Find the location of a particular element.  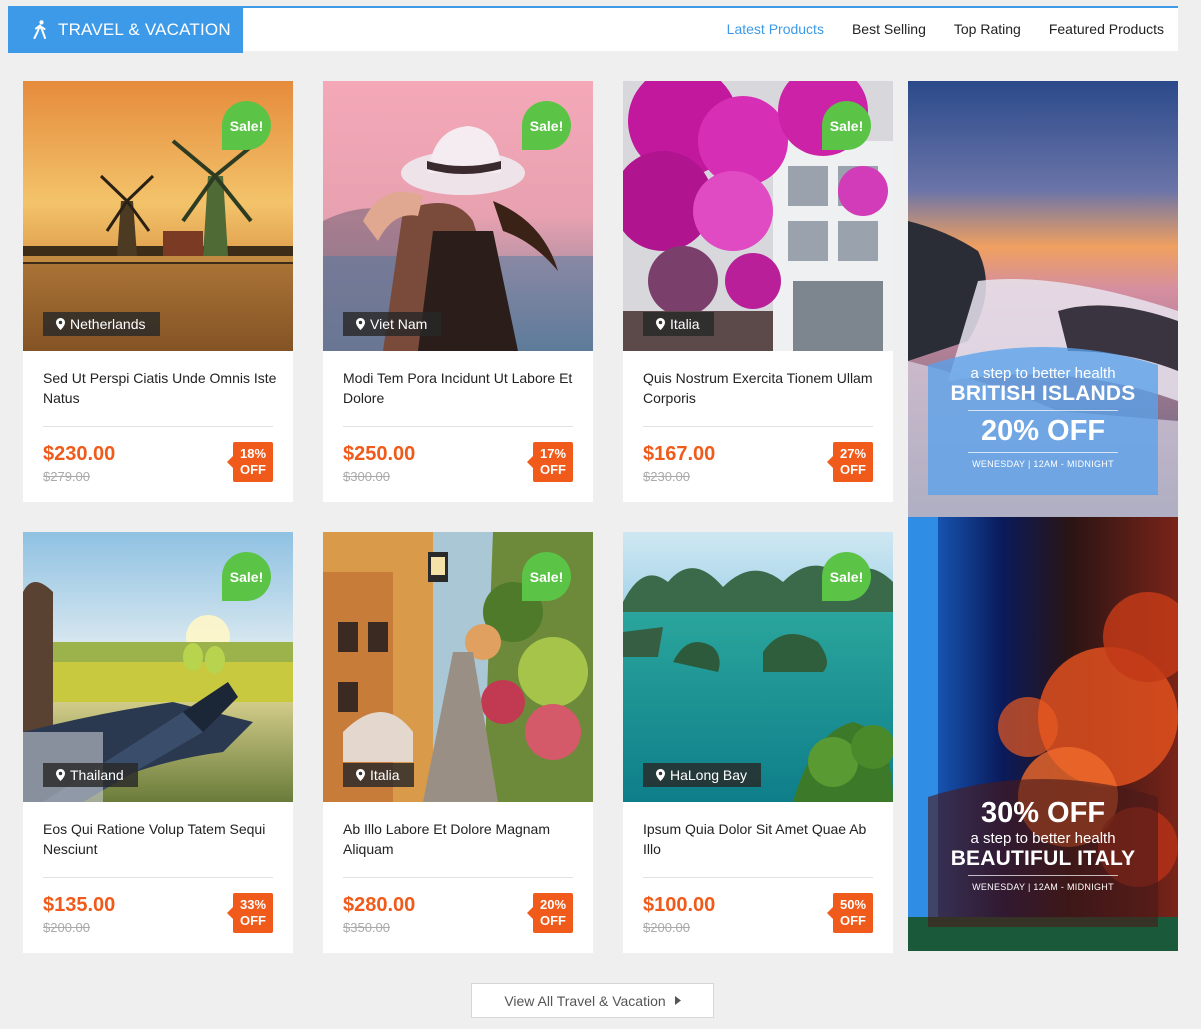

product-old-price: $279.00 is located at coordinates (66, 476).